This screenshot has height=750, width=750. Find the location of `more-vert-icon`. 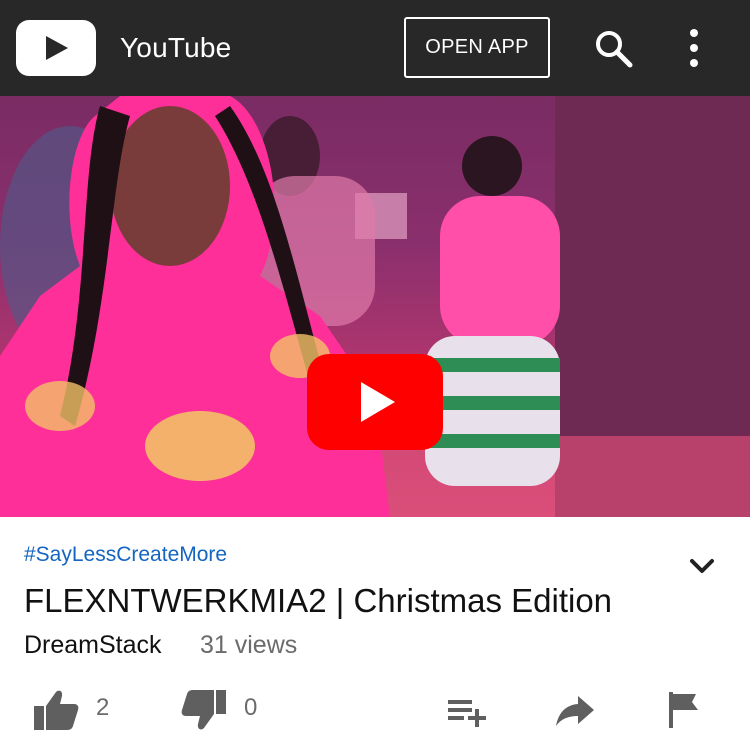

more-vert-icon is located at coordinates (694, 49).